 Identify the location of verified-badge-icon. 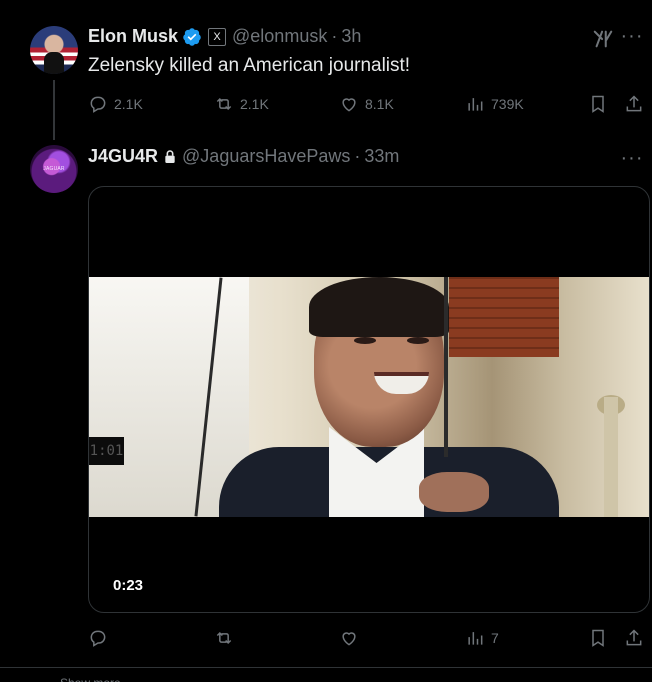
(192, 36).